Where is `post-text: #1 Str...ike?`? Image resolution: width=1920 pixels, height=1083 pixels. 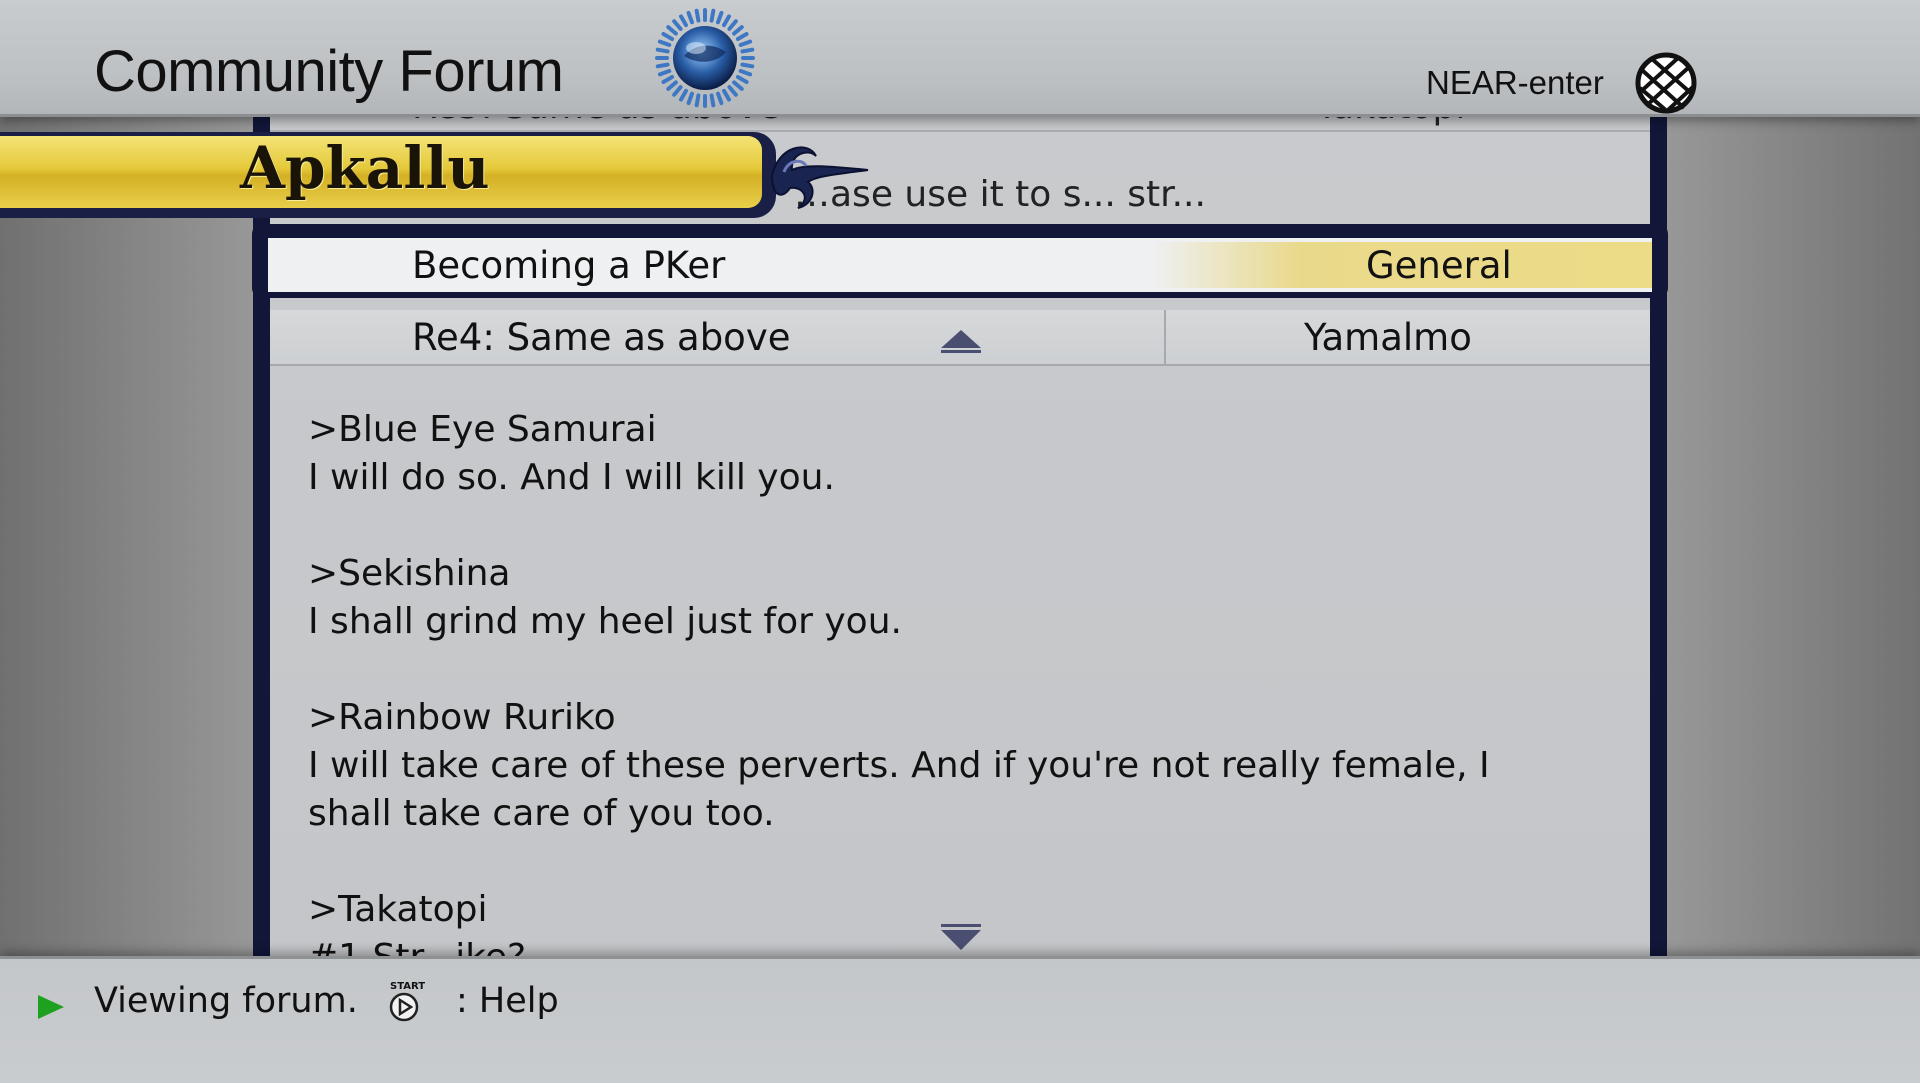
post-text: #1 Str...ike? is located at coordinates (923, 945).